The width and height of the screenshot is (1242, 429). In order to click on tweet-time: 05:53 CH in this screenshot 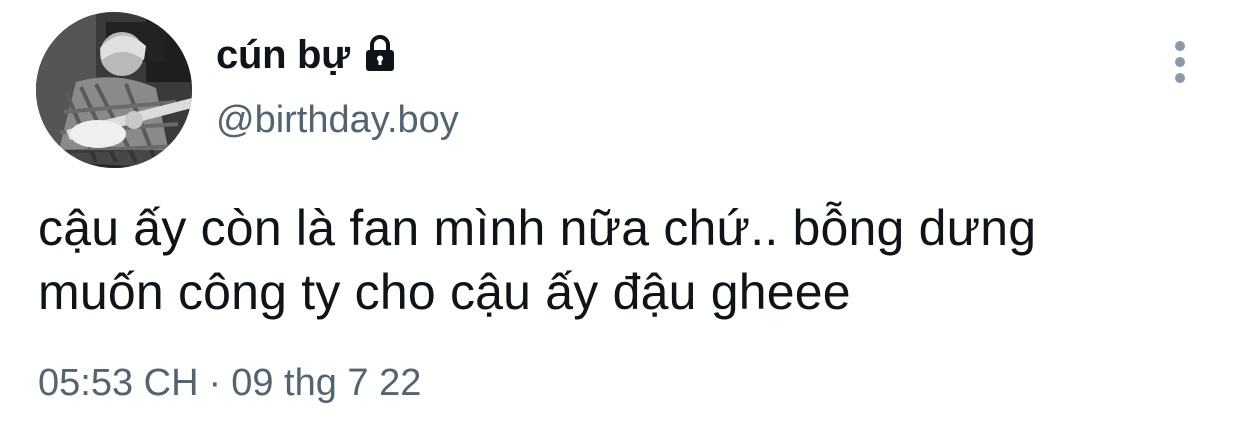, I will do `click(118, 383)`.